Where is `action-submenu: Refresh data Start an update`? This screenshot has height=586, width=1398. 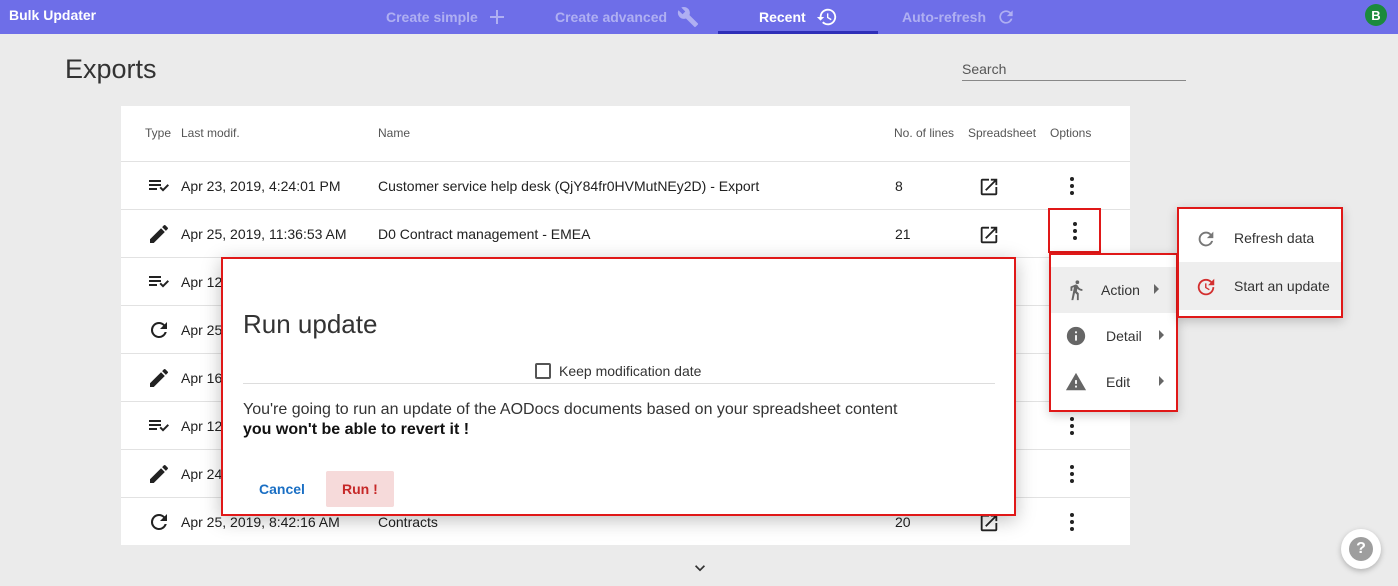
action-submenu: Refresh data Start an update is located at coordinates (1260, 262).